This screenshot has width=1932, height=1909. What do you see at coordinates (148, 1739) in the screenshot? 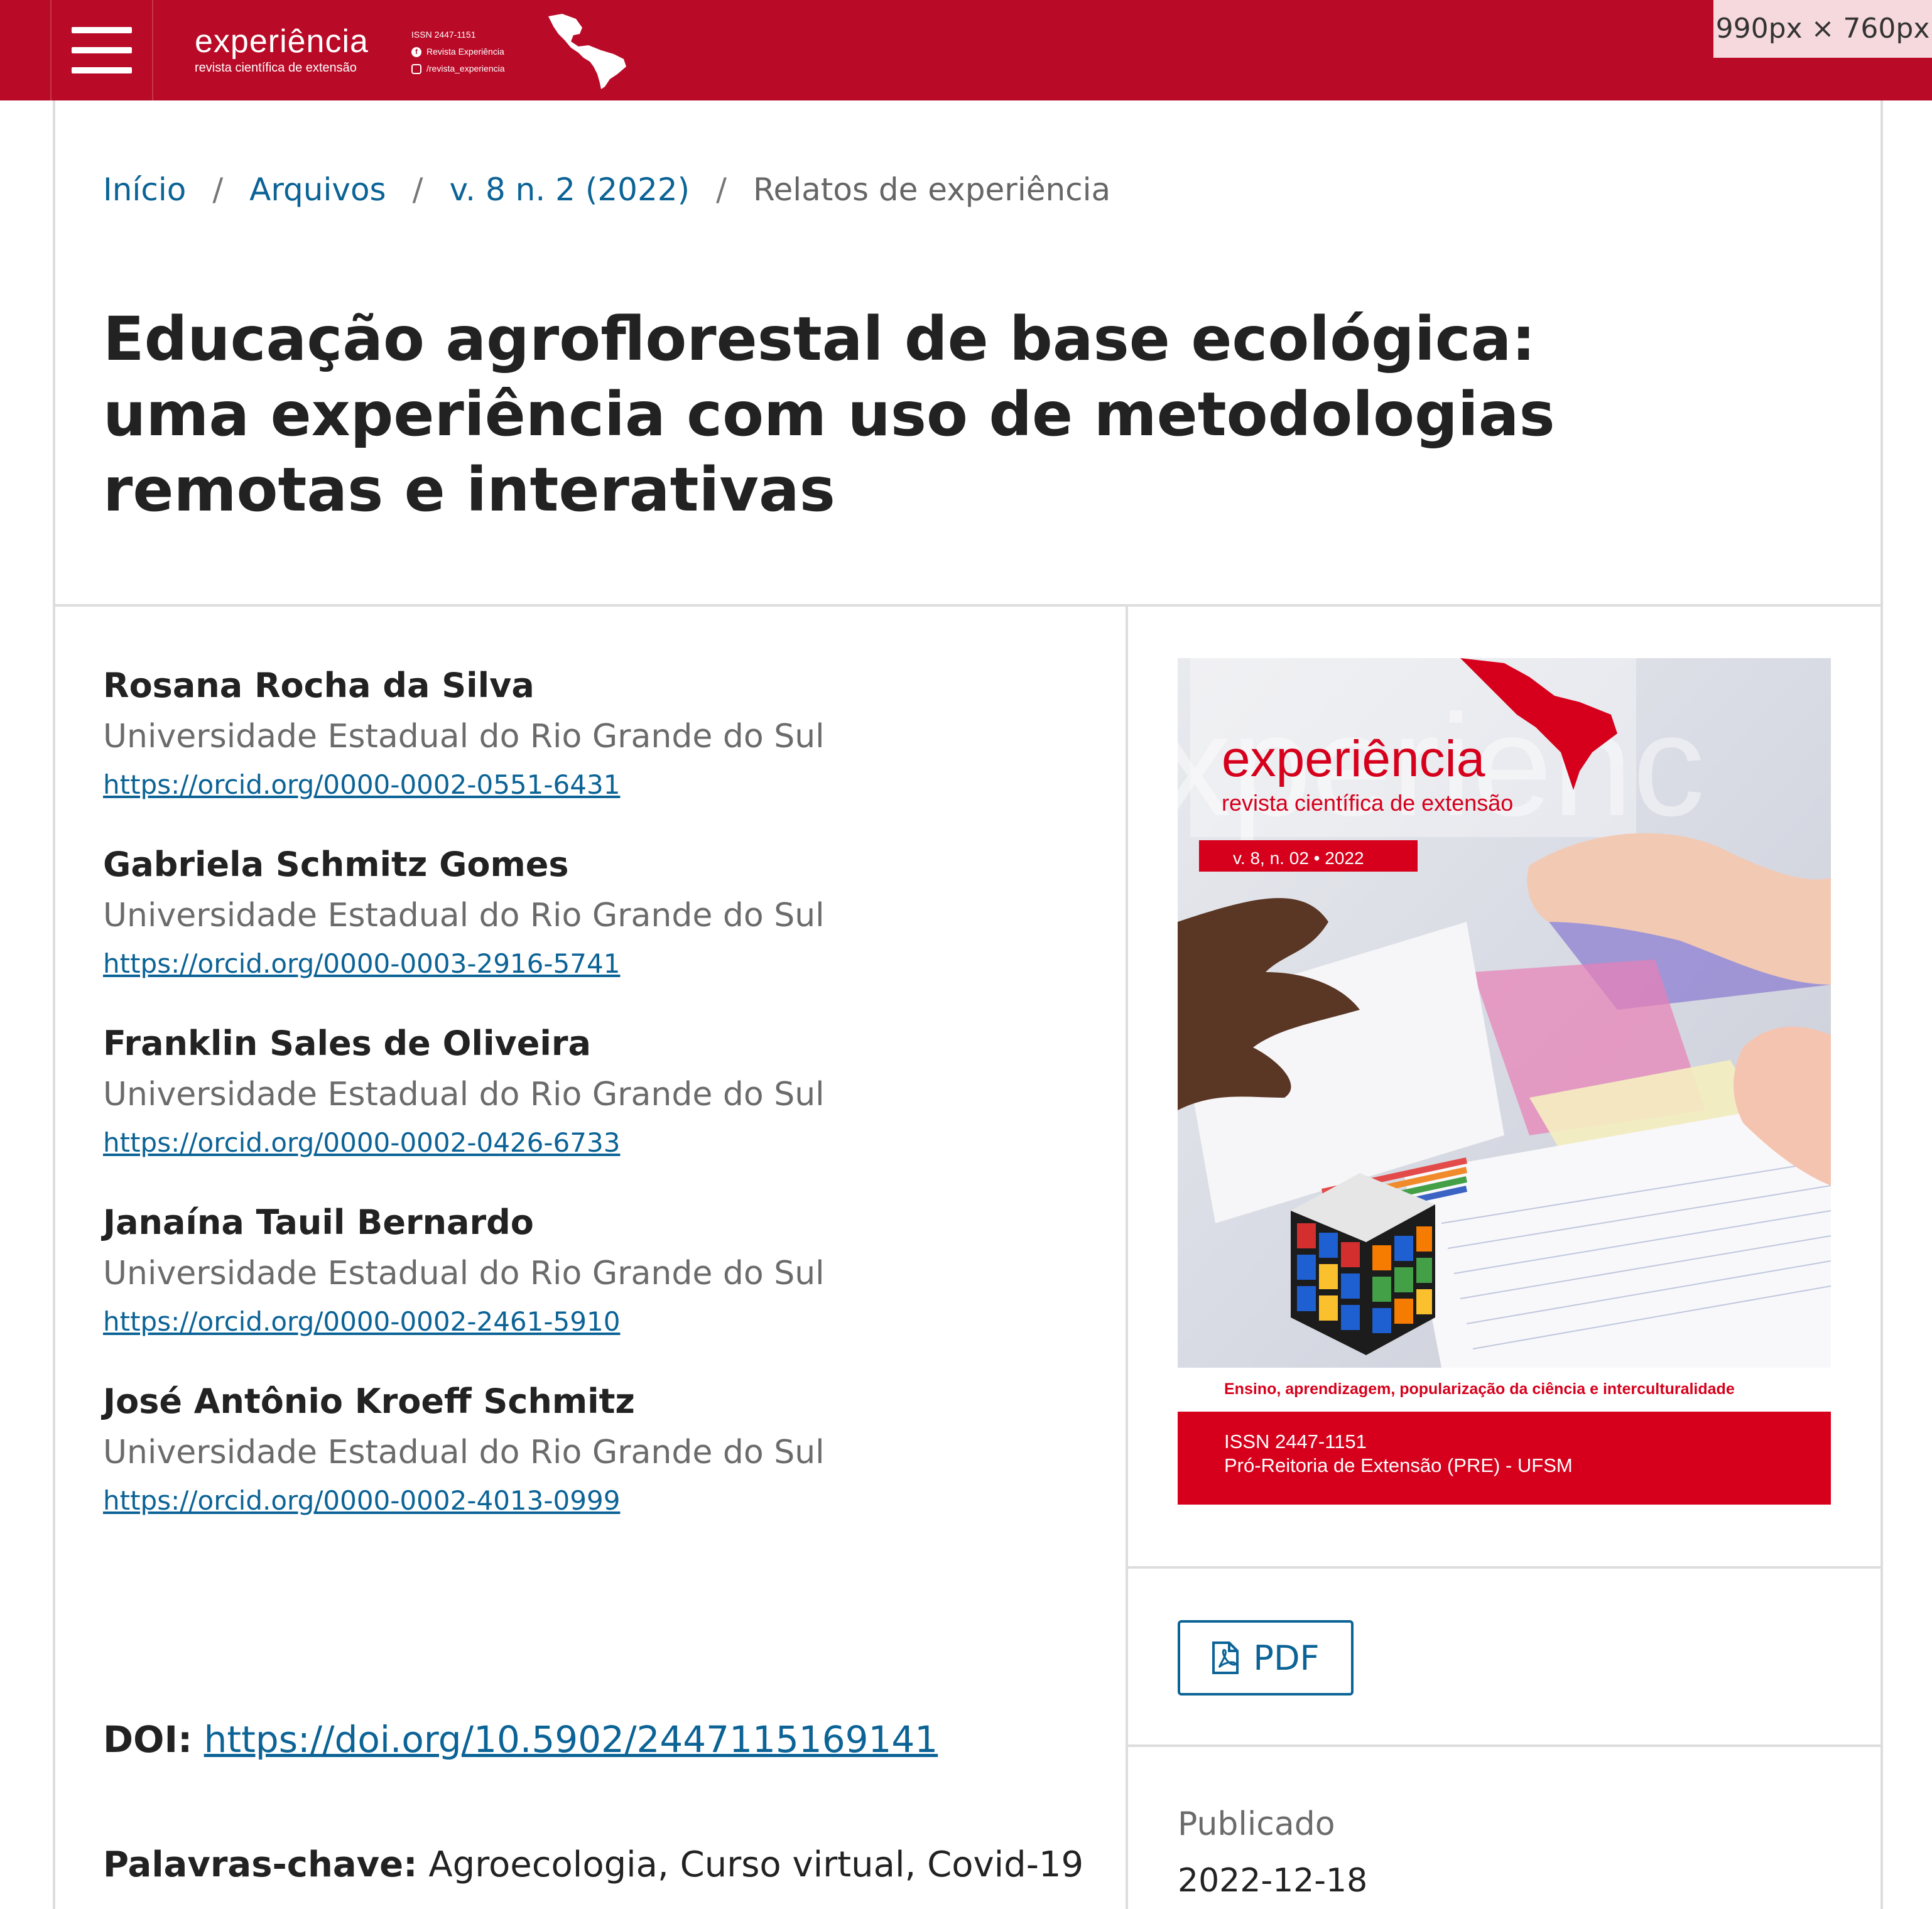
I see `doi-label: DOI:` at bounding box center [148, 1739].